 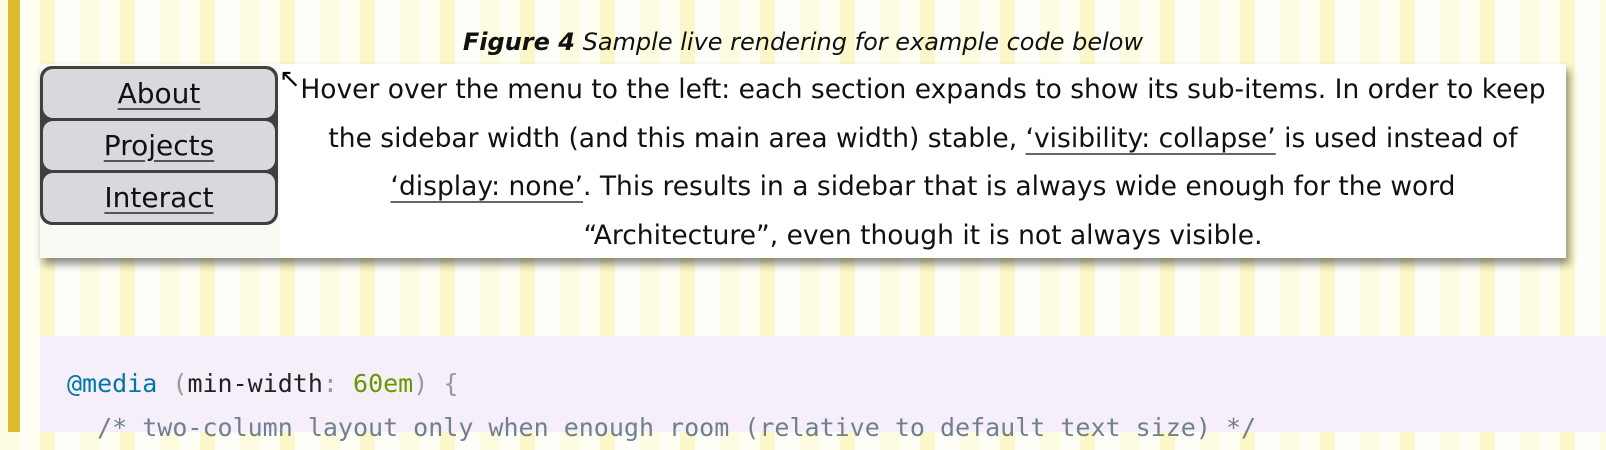 What do you see at coordinates (1151, 138) in the screenshot?
I see `visibility-collapse-link: ‘visibility: collapse’` at bounding box center [1151, 138].